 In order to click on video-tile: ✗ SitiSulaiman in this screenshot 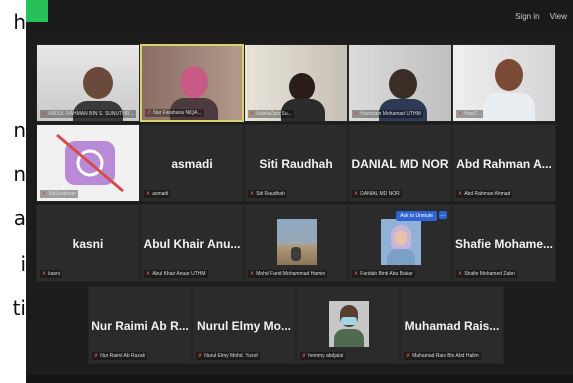, I will do `click(88, 163)`.